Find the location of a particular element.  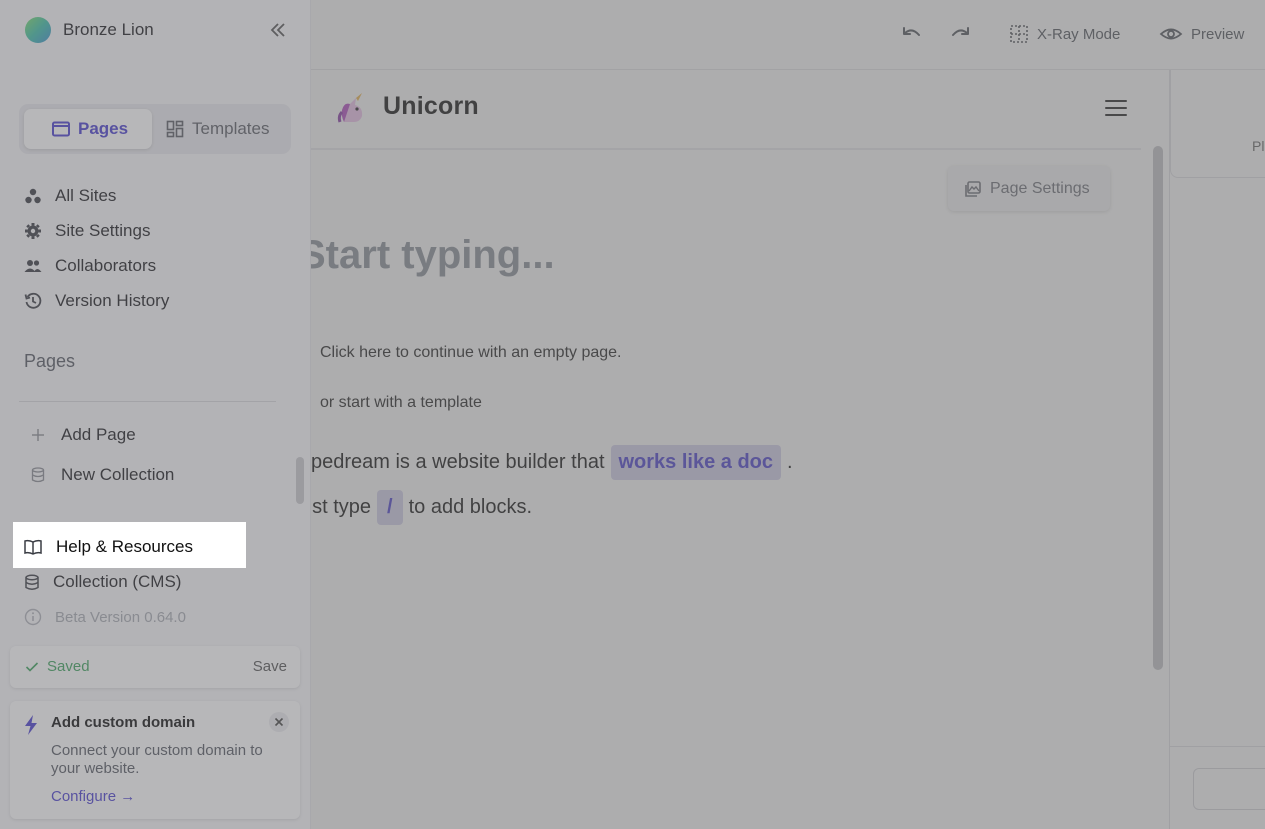

info-icon is located at coordinates (33, 617).